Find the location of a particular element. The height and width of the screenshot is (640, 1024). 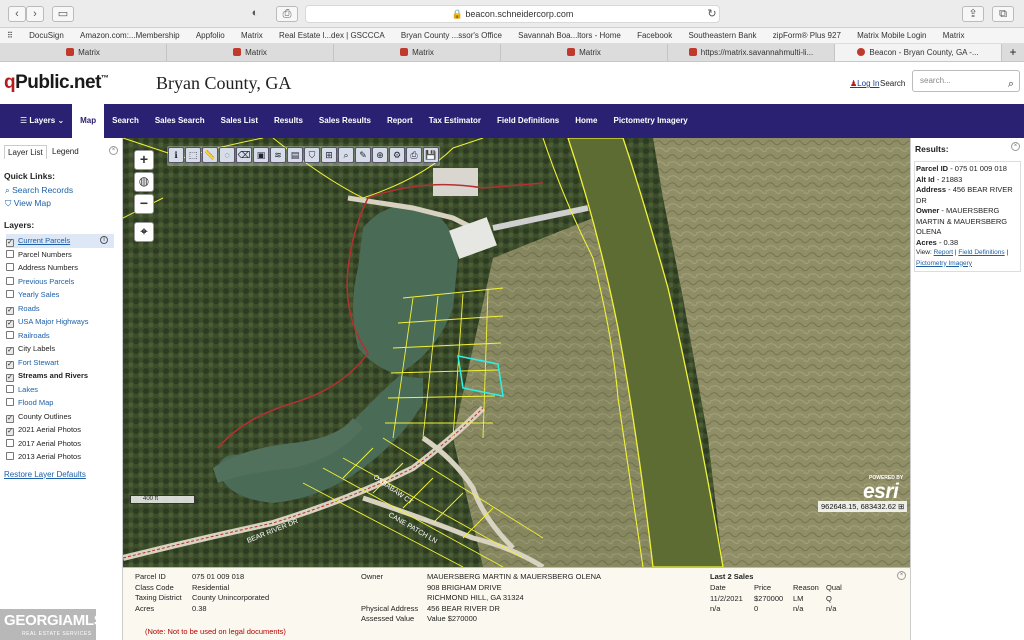

layer-item: ✓ 2021 Aerial Photos is located at coordinates (64, 430).